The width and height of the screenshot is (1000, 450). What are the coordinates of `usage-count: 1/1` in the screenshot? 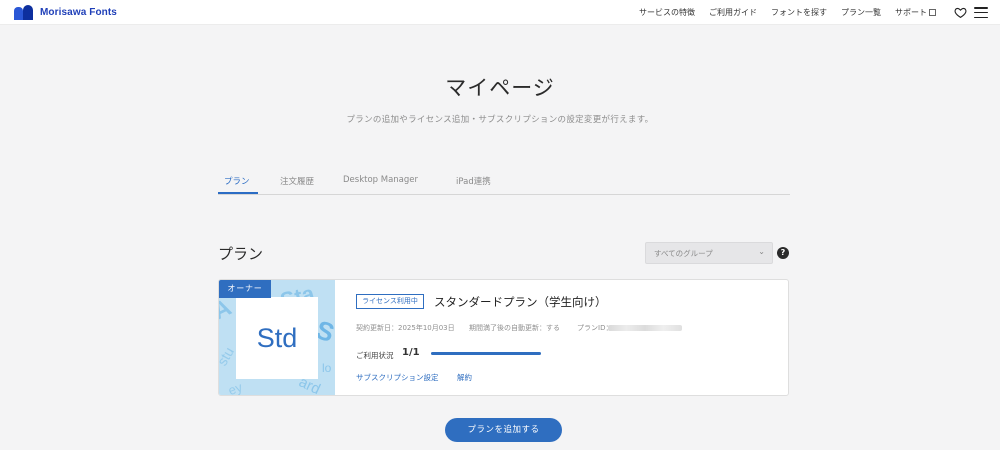 It's located at (411, 352).